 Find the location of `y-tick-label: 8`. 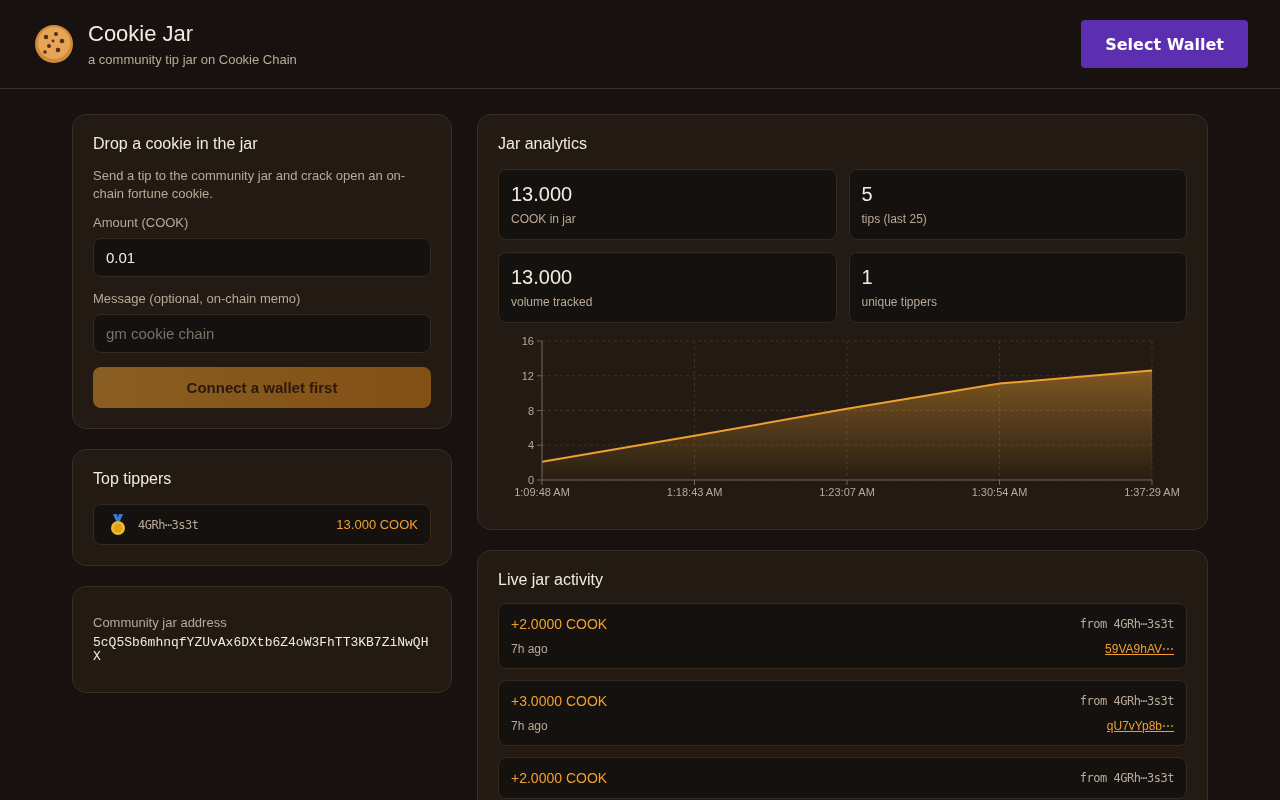

y-tick-label: 8 is located at coordinates (530, 410).